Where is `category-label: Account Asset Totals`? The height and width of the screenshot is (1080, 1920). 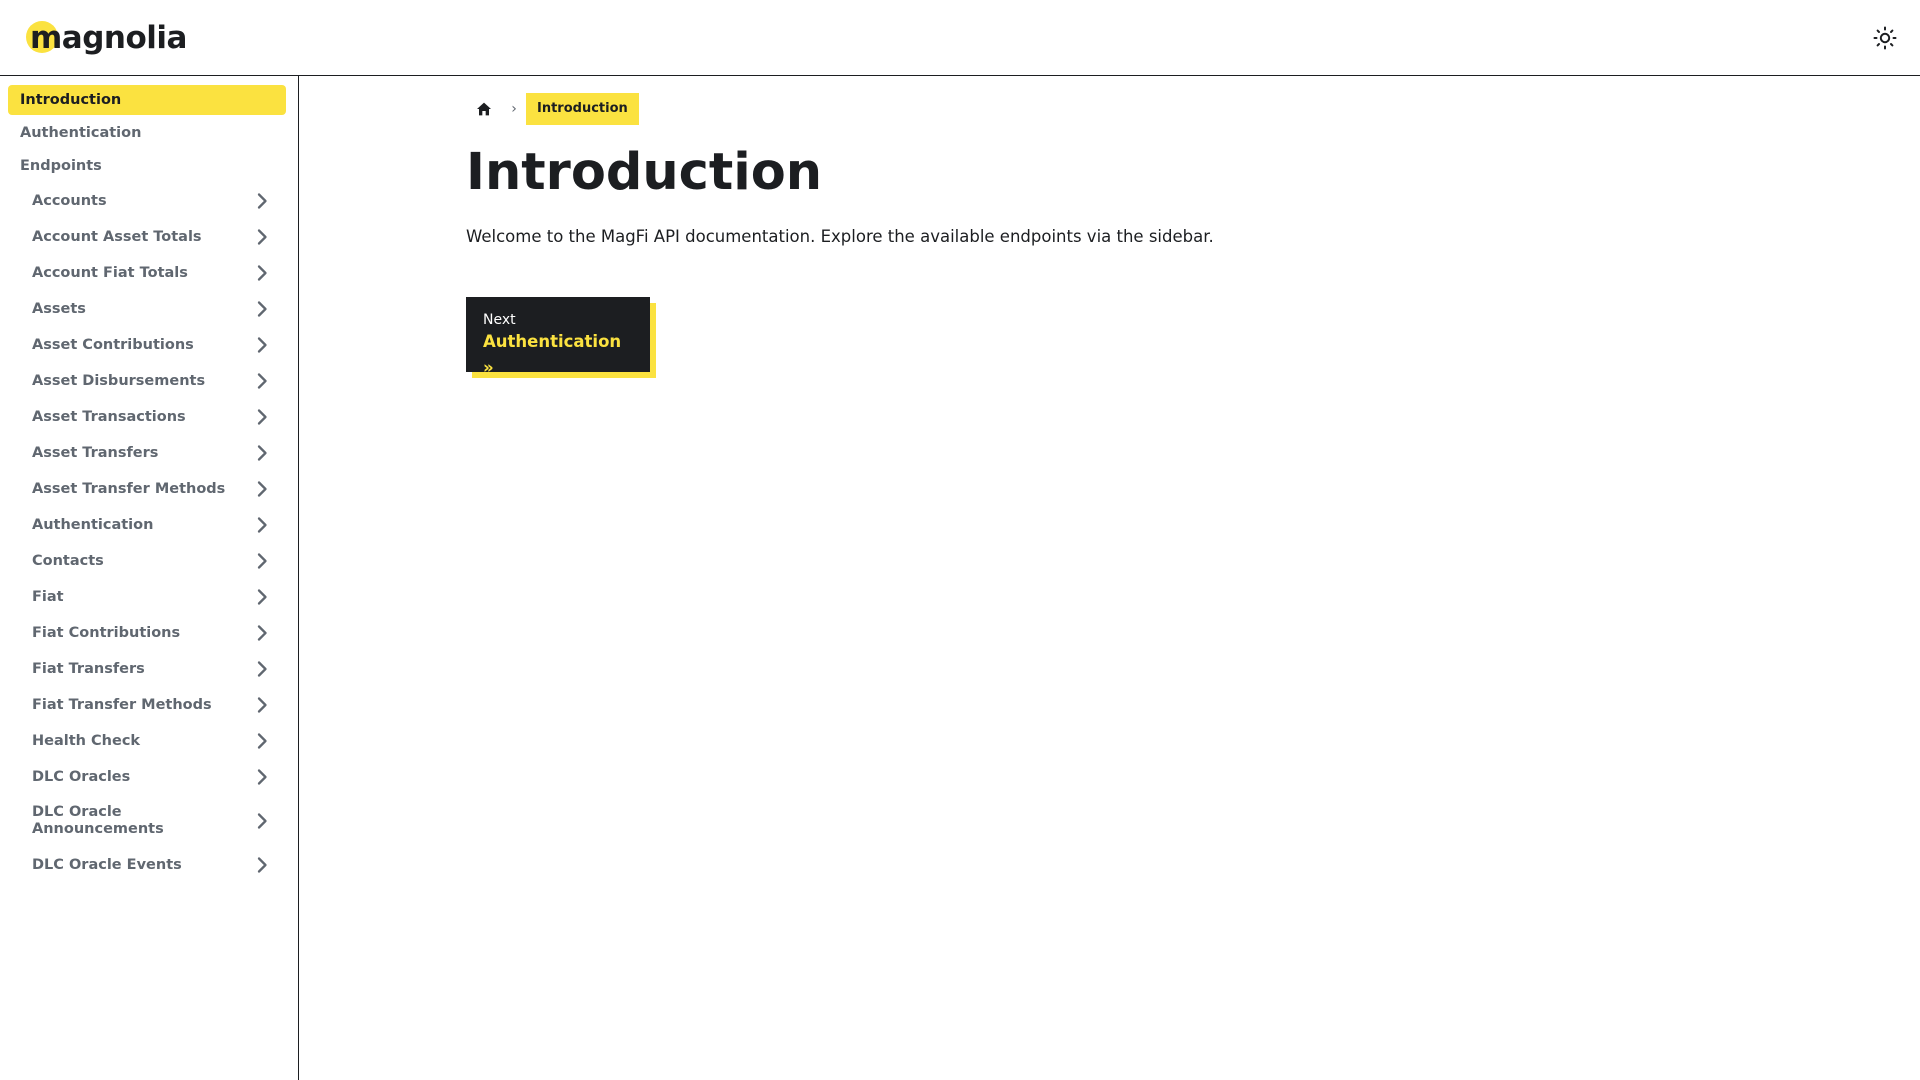 category-label: Account Asset Totals is located at coordinates (117, 236).